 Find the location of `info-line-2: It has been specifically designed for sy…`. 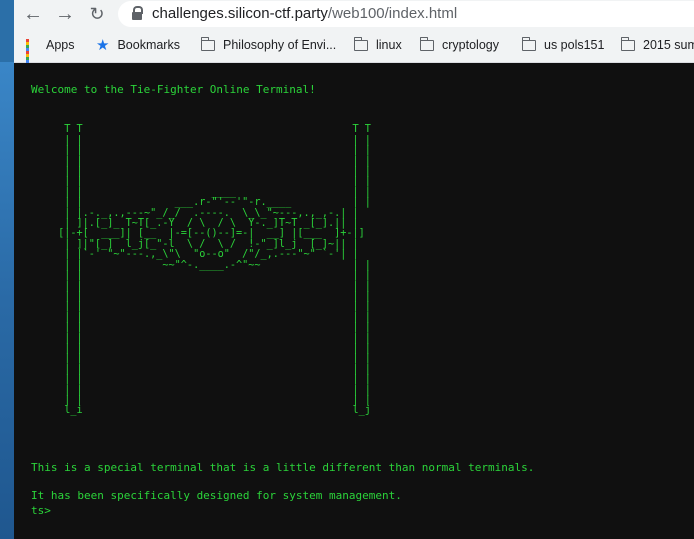

info-line-2: It has been specifically designed for sy… is located at coordinates (216, 495).